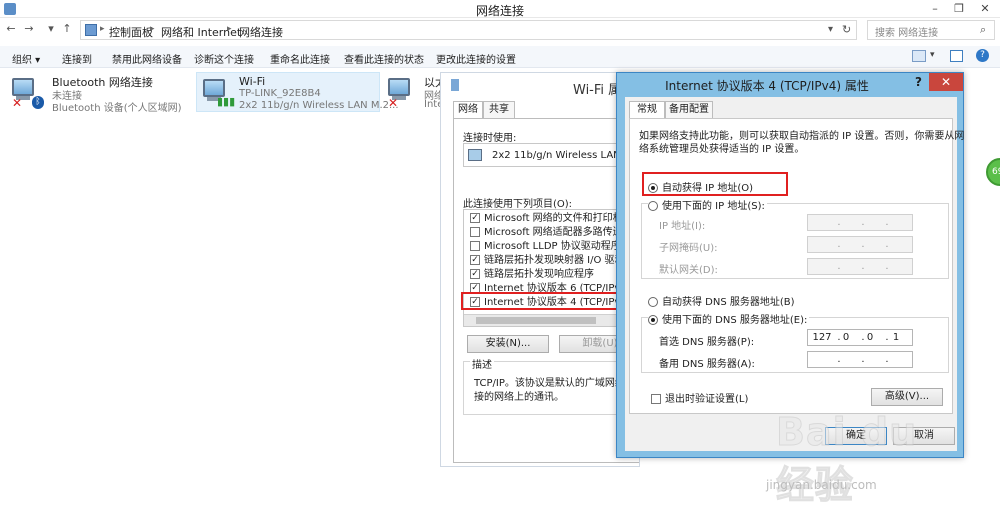 This screenshot has width=1000, height=515. Describe the element at coordinates (653, 320) in the screenshot. I see `manual-dns-radio` at that location.